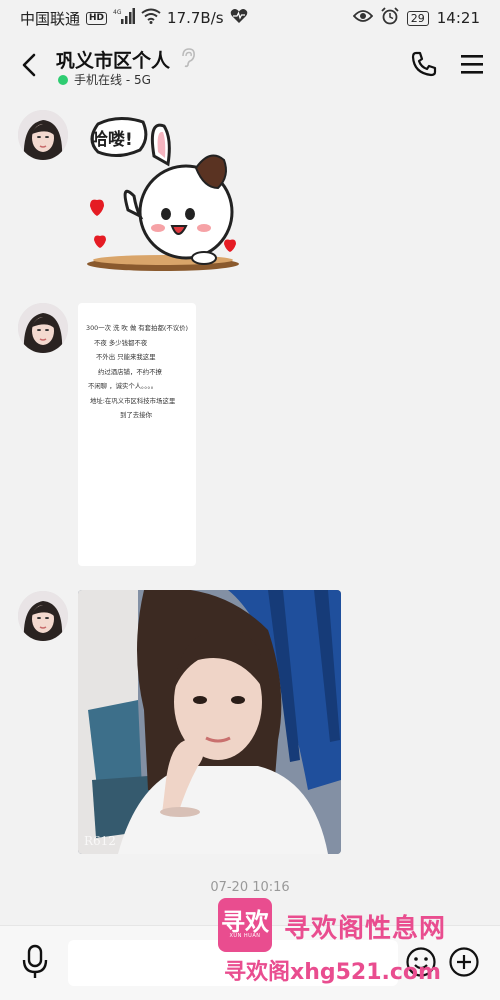  I want to click on sticker-message: 哈喽!, so click(163, 194).